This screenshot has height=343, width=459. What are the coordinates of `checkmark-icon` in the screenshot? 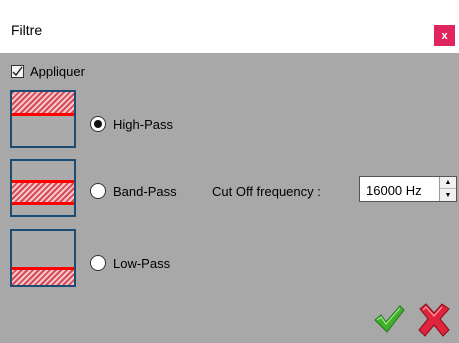 It's located at (17, 71).